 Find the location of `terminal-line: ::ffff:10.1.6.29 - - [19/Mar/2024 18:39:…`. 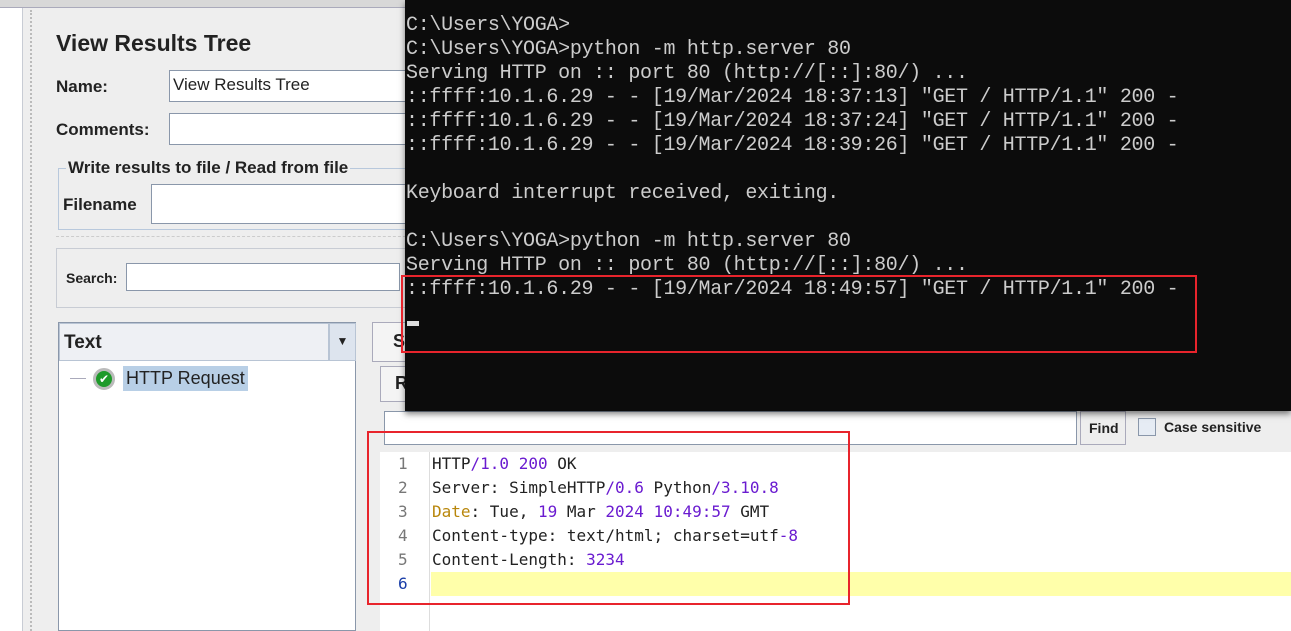

terminal-line: ::ffff:10.1.6.29 - - [19/Mar/2024 18:39:… is located at coordinates (792, 145).